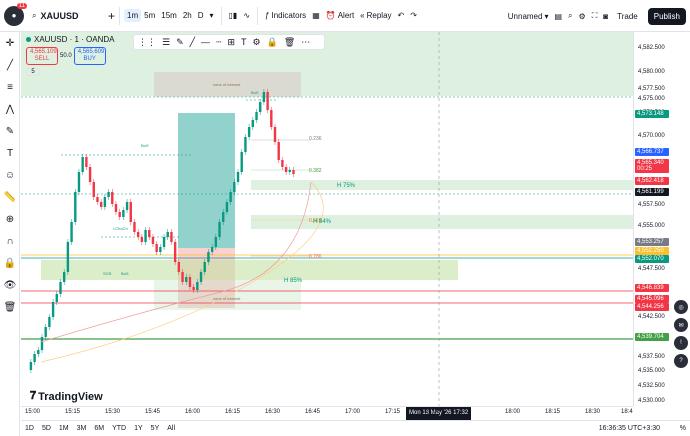  What do you see at coordinates (145, 145) in the screenshot?
I see `bos-label-1: BoS` at bounding box center [145, 145].